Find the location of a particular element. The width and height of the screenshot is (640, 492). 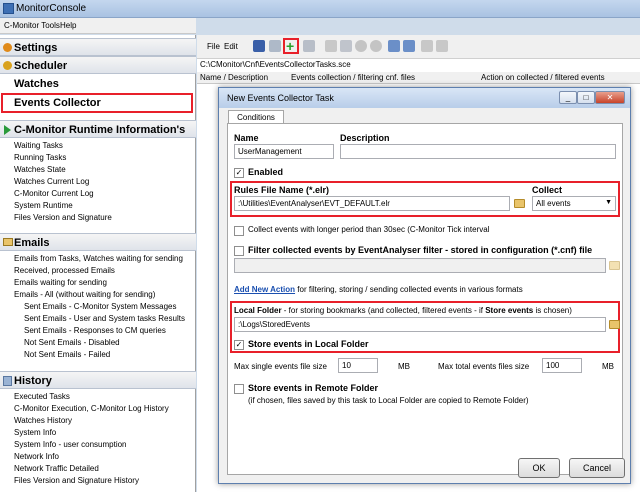

name-label: Name is located at coordinates (246, 138).